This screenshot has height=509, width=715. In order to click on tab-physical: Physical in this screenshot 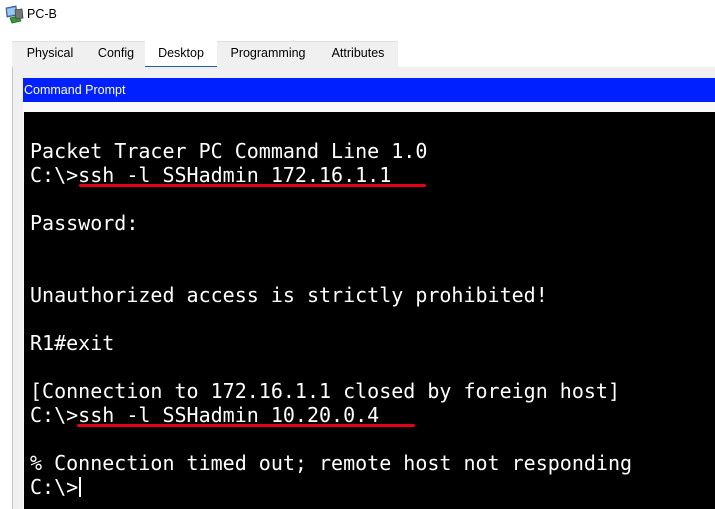, I will do `click(50, 53)`.